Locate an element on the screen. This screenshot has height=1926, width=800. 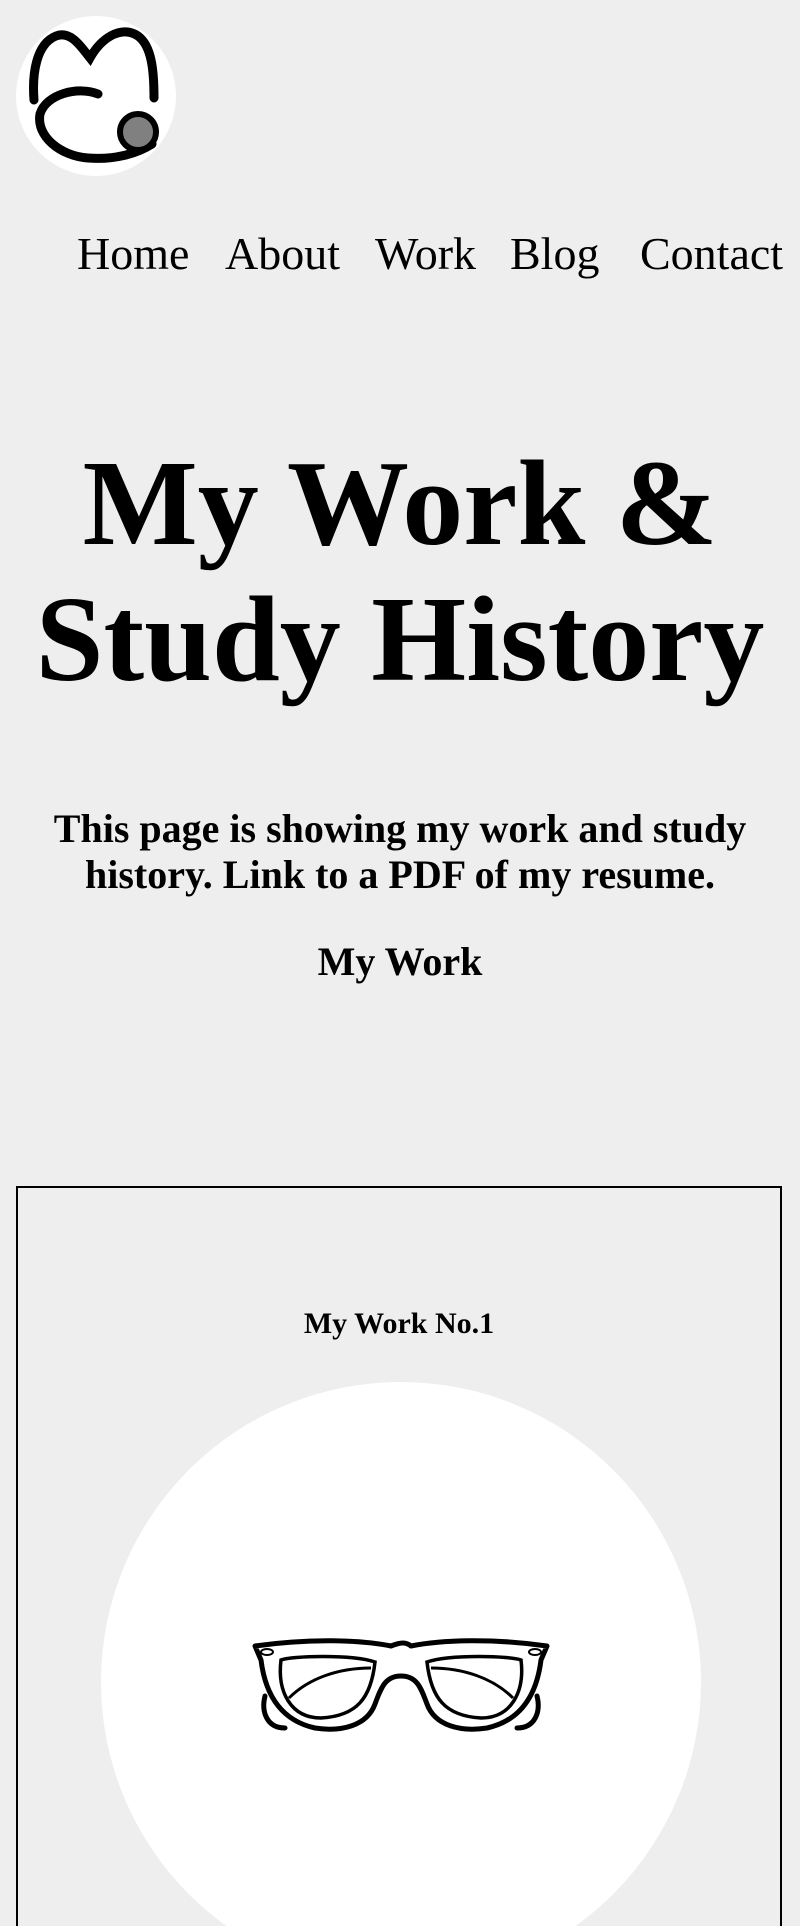
resume-pdf-link: Link to a PDF of my resume. is located at coordinates (469, 874).